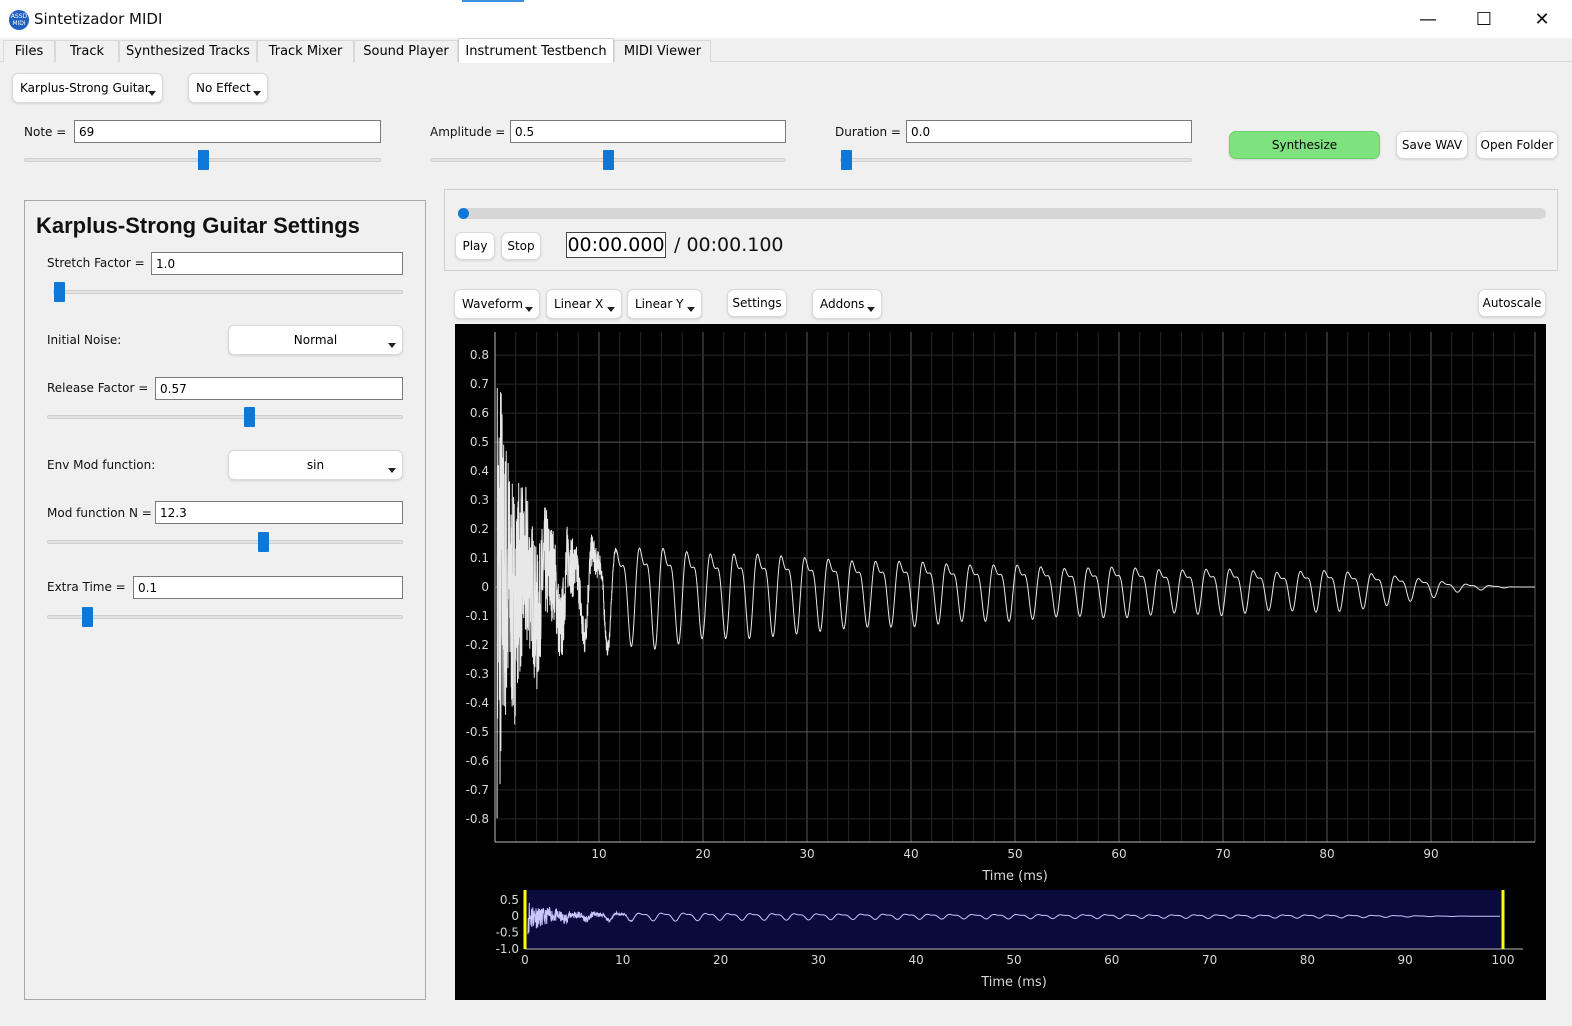  Describe the element at coordinates (1512, 303) in the screenshot. I see `autoscale-button: Autoscale` at that location.